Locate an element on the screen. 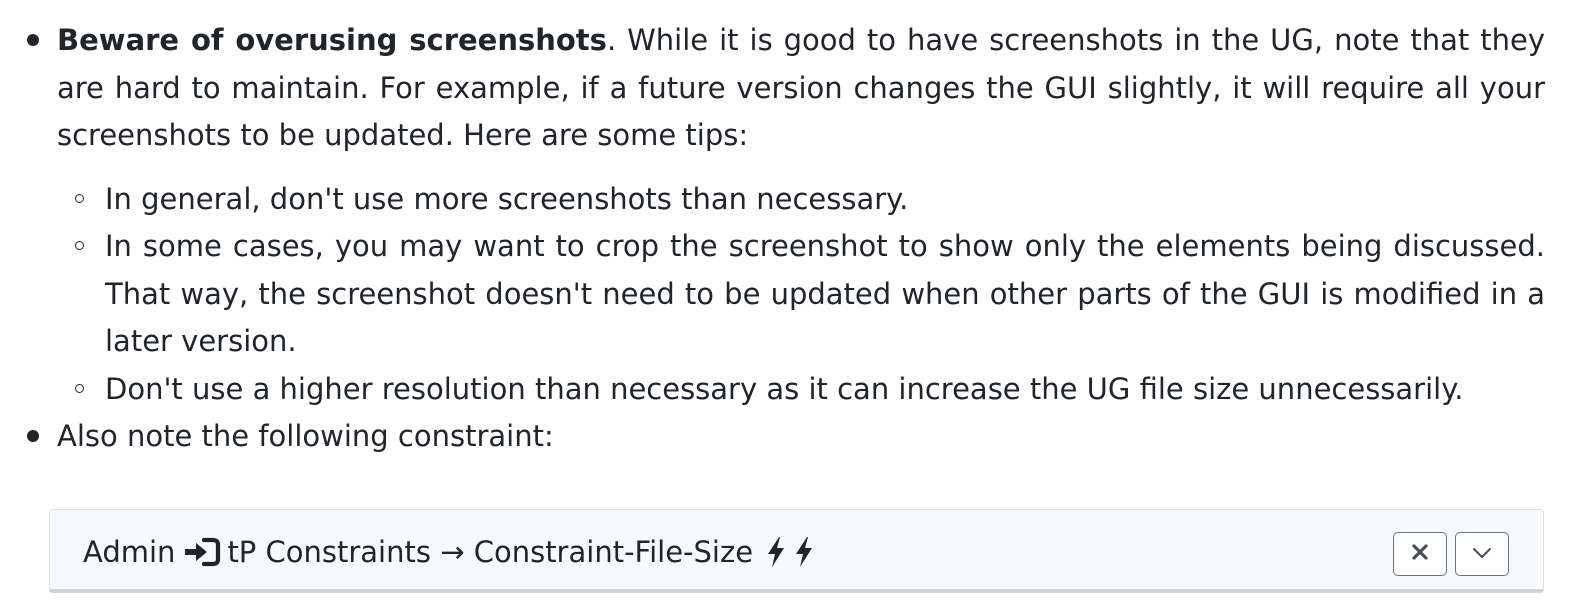  bold-lead: Beware of overusing screenshots is located at coordinates (332, 40).